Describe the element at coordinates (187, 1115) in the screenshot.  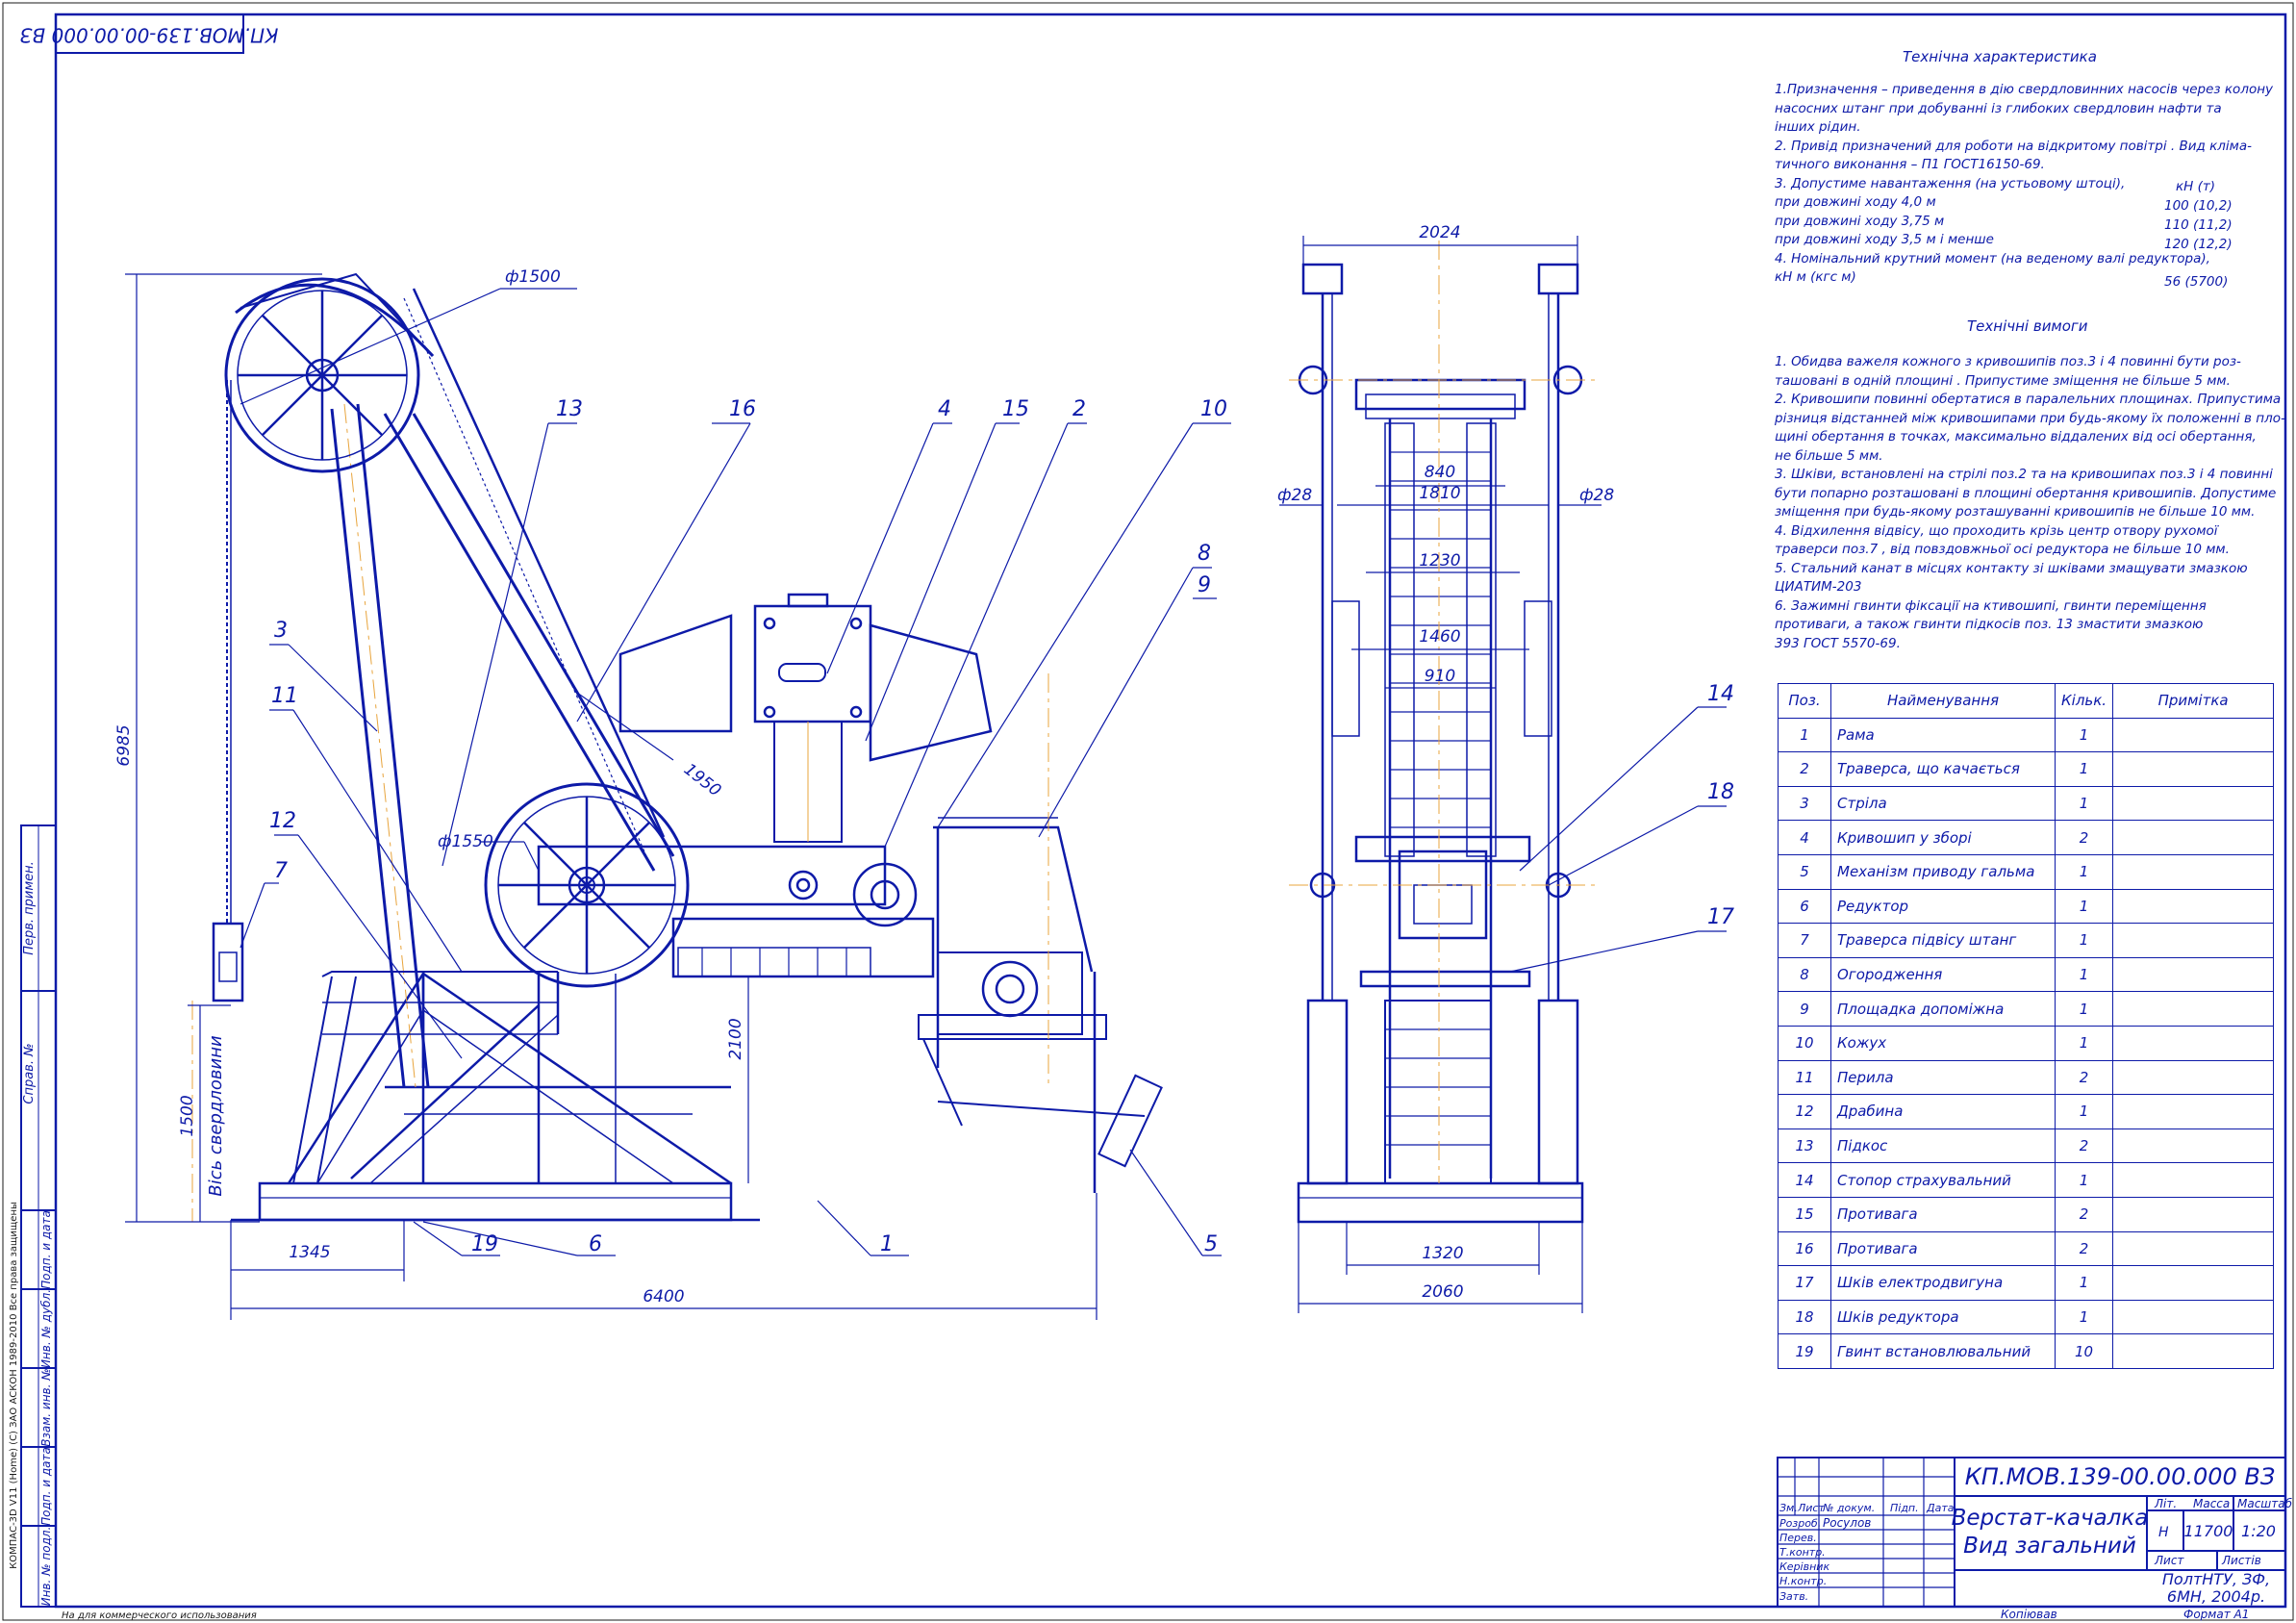
I see `svg-text: 1500` at that location.